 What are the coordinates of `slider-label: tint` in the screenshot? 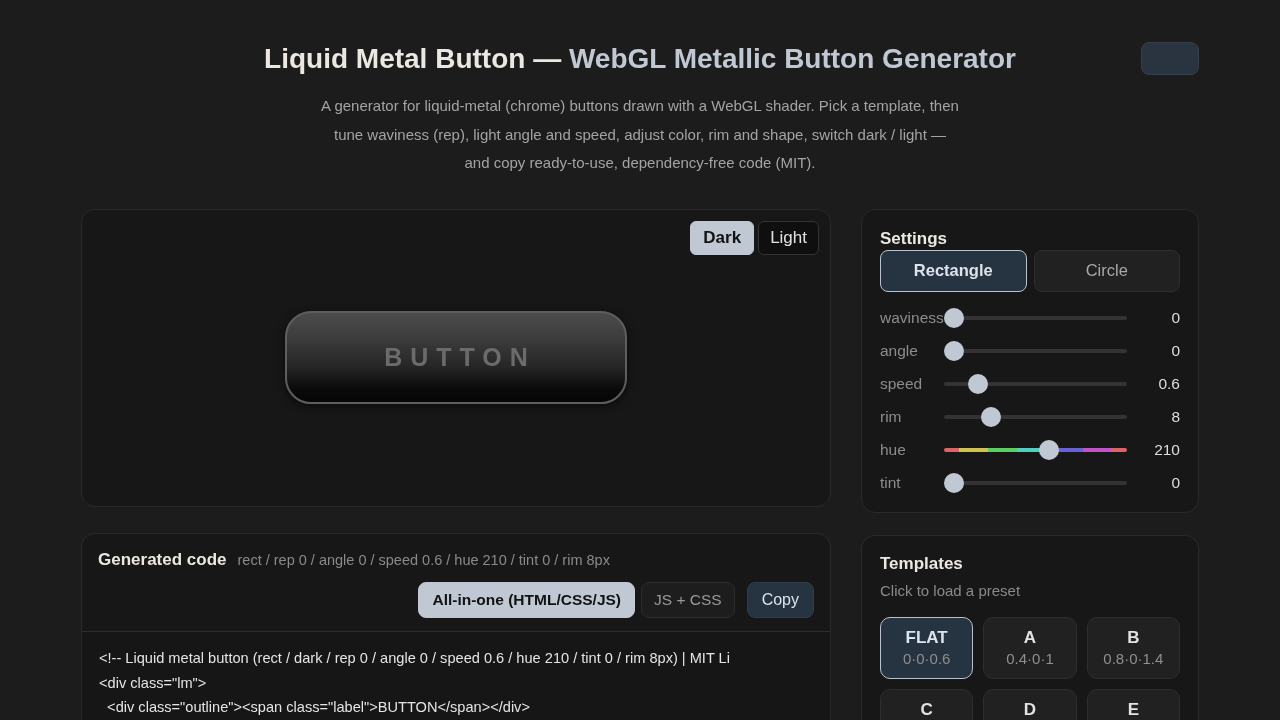 It's located at (891, 483).